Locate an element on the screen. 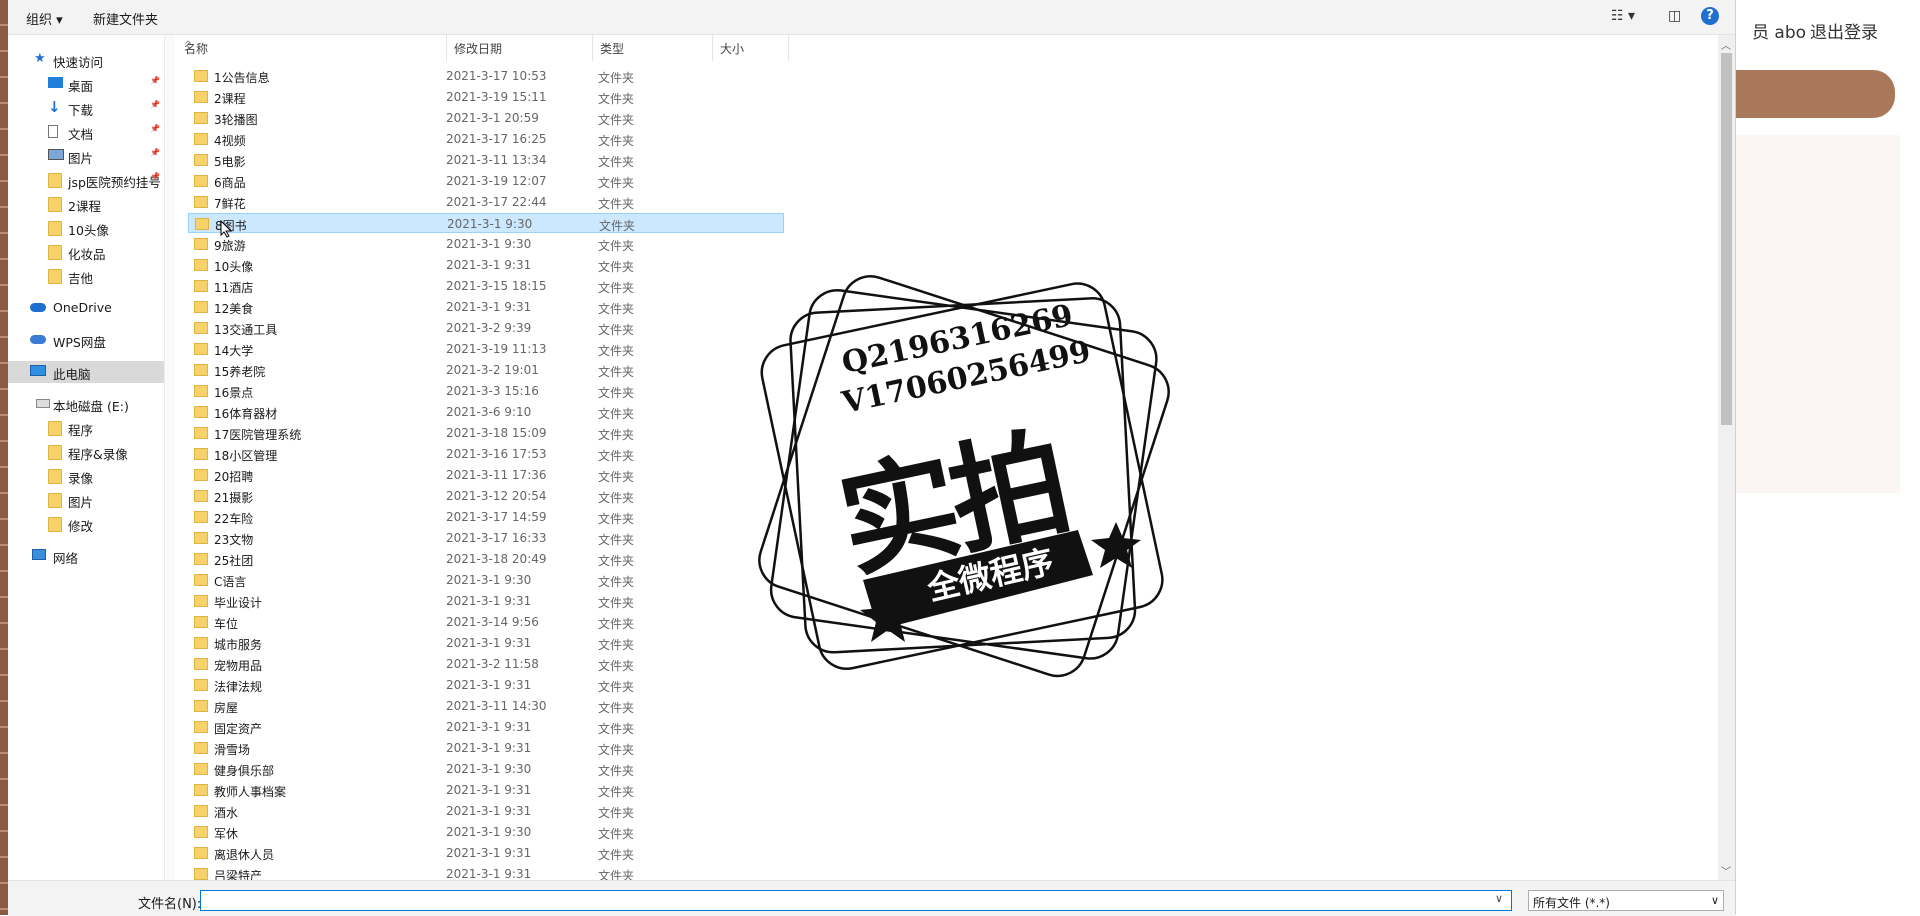 Image resolution: width=1920 pixels, height=916 pixels. nav-wps: WPS网盘 is located at coordinates (86, 340).